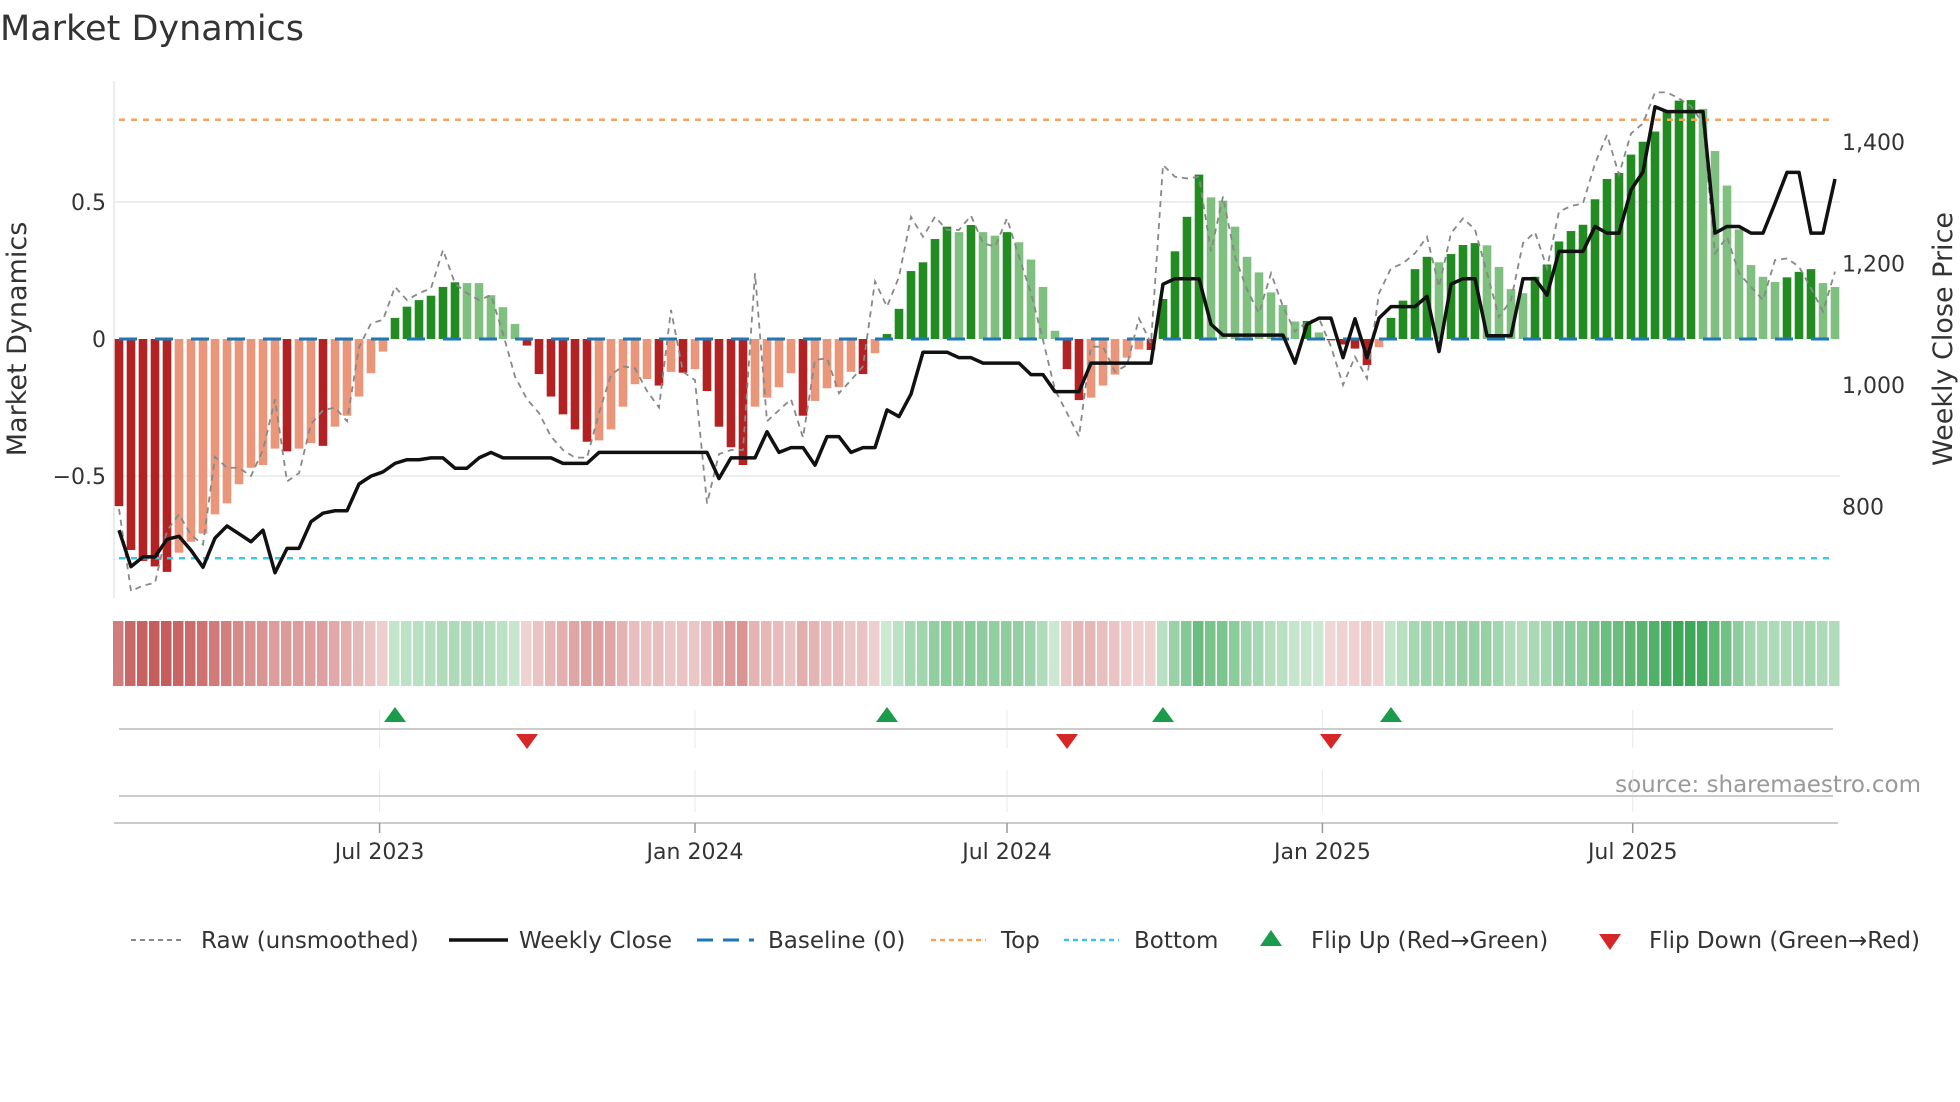  Describe the element at coordinates (17, 339) in the screenshot. I see `y-axis-label: Market Dynamics` at that location.